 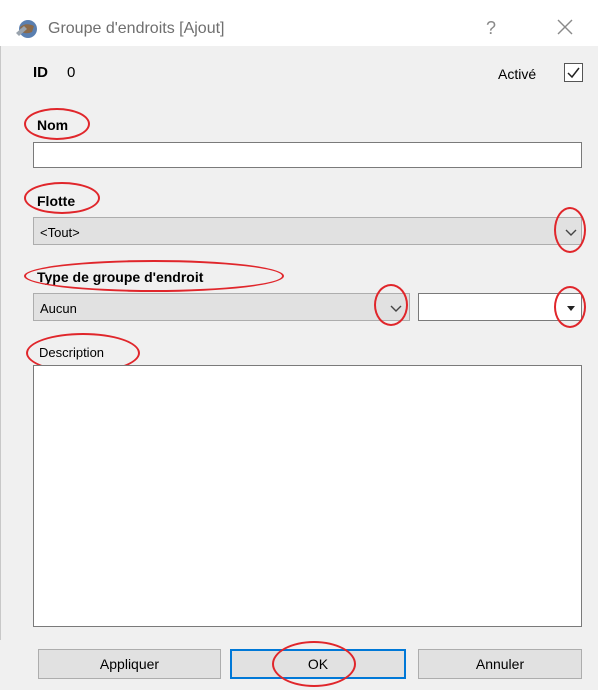 What do you see at coordinates (221, 307) in the screenshot?
I see `type-dropdown: Aucun` at bounding box center [221, 307].